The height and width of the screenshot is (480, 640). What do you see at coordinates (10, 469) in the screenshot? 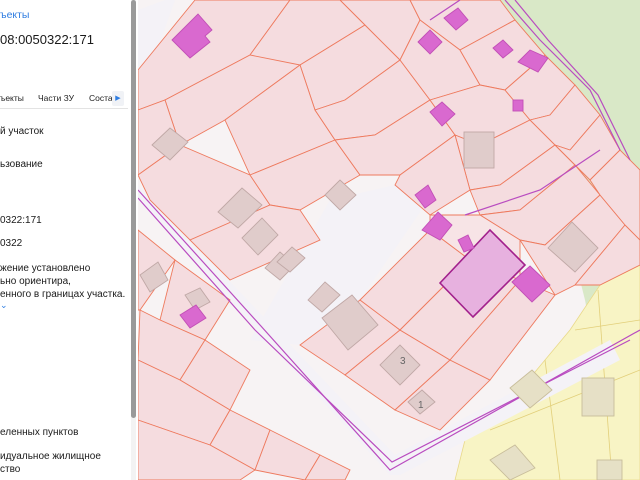
I see `info-row: ство` at bounding box center [10, 469].